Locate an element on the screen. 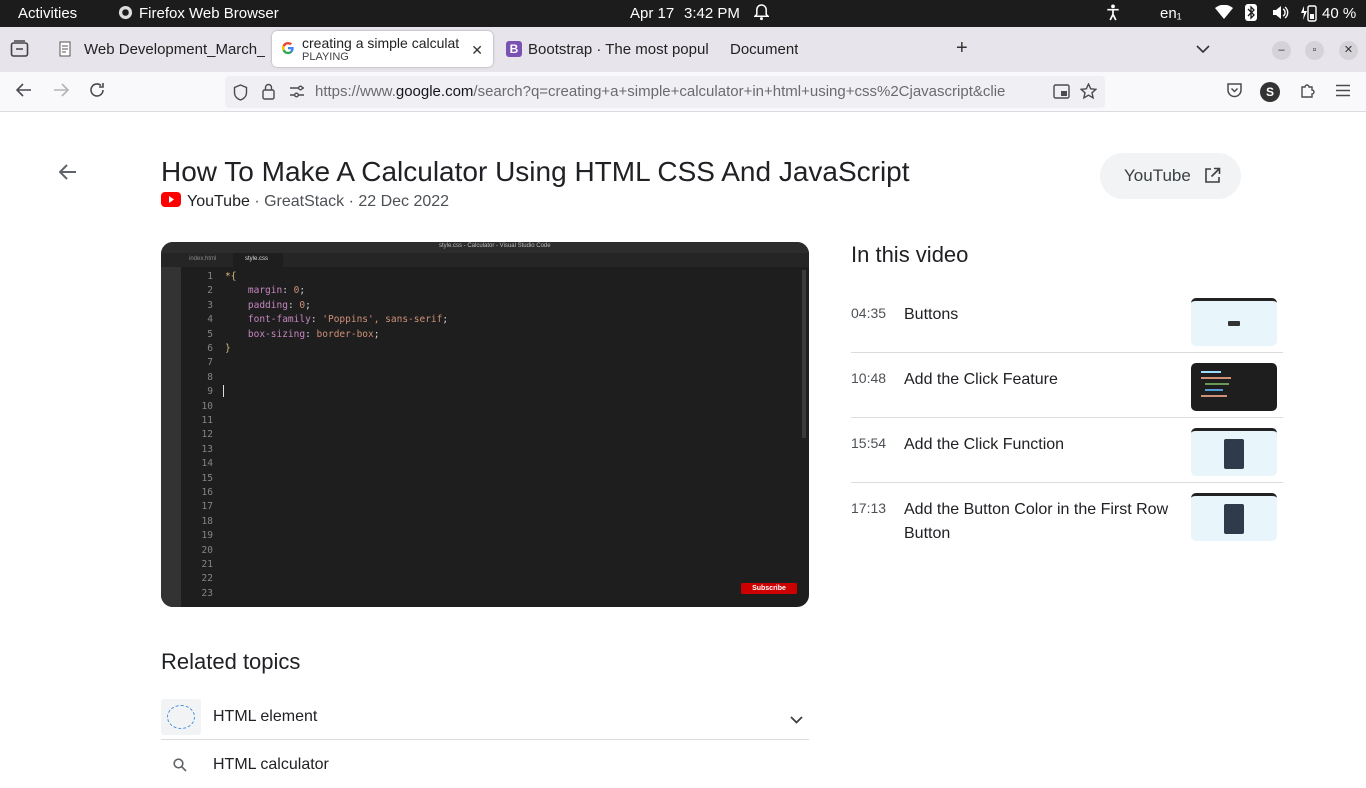 The height and width of the screenshot is (788, 1366). video-channel-date: · GreatStack · 22 Dec 2022 is located at coordinates (349, 201).